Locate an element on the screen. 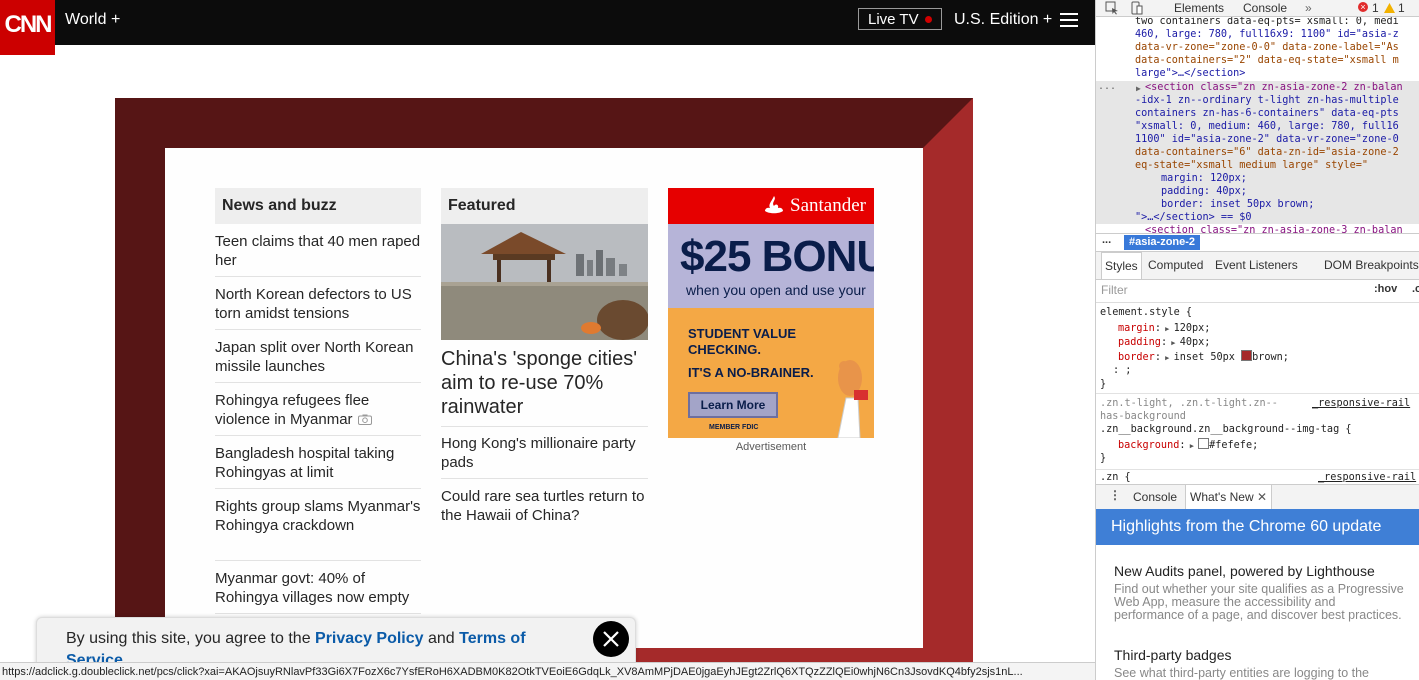  error-icon: × is located at coordinates (1363, 7).